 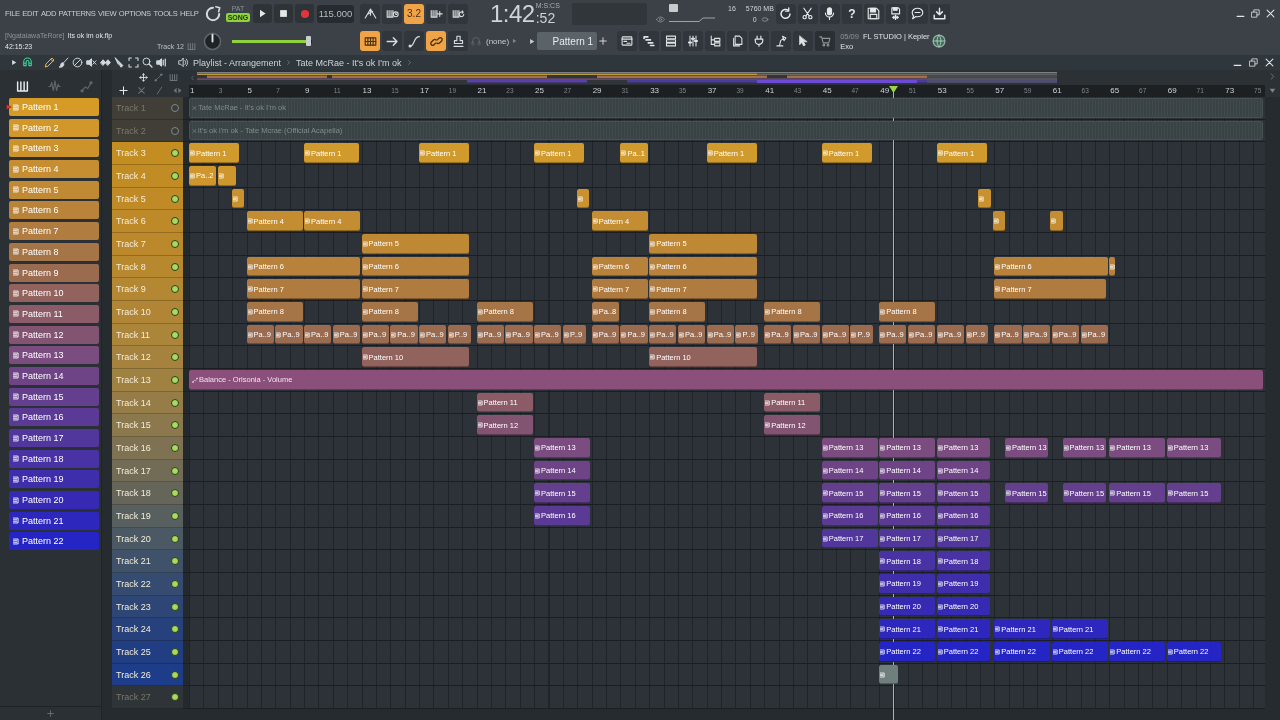 What do you see at coordinates (119, 62) in the screenshot?
I see `knife-icon` at bounding box center [119, 62].